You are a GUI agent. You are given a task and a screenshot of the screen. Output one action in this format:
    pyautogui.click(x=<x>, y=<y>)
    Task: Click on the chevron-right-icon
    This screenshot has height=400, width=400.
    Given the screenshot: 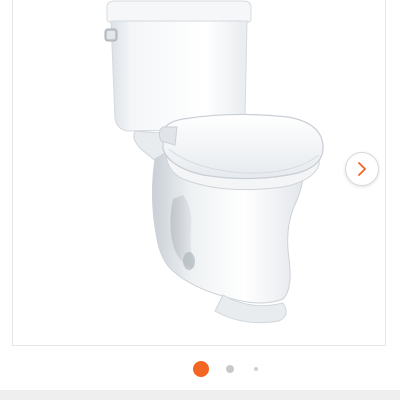 What is the action you would take?
    pyautogui.click(x=362, y=169)
    